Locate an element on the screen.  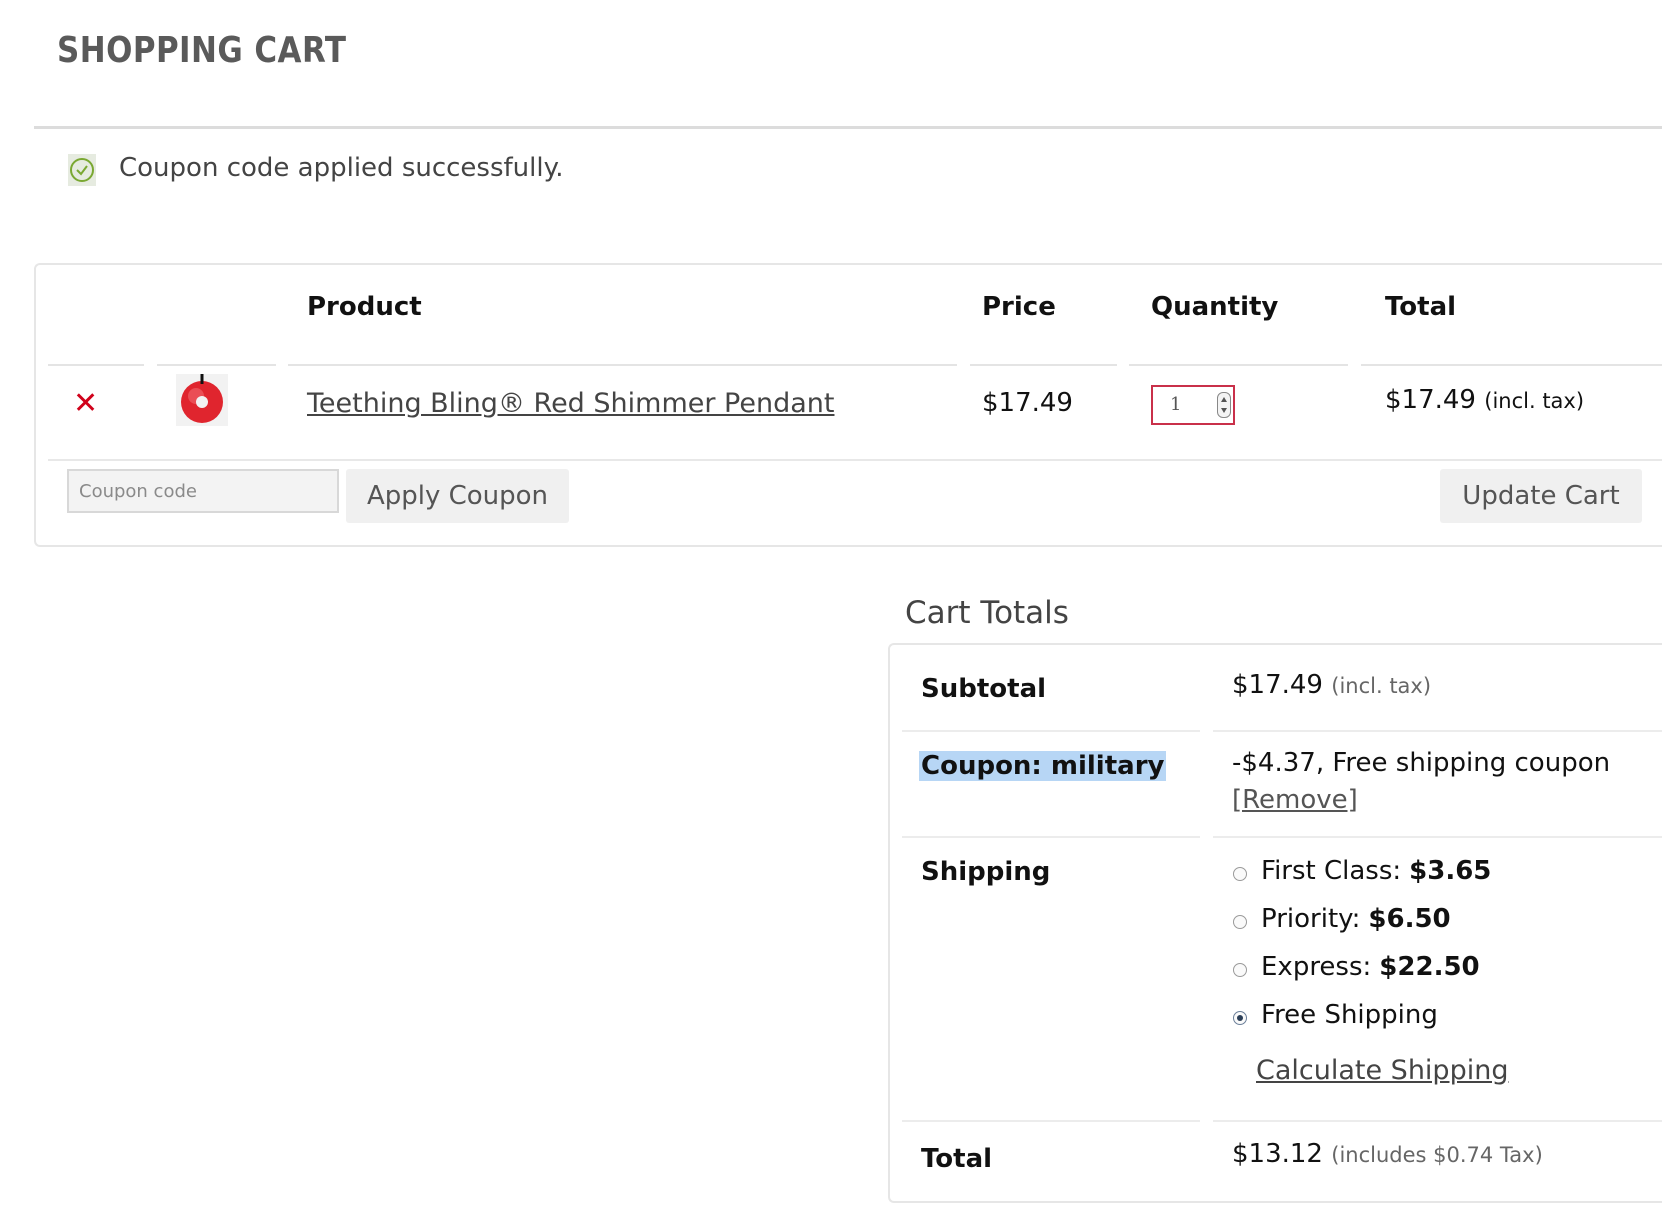
remove-coupon-link: [Remove] is located at coordinates (1295, 800).